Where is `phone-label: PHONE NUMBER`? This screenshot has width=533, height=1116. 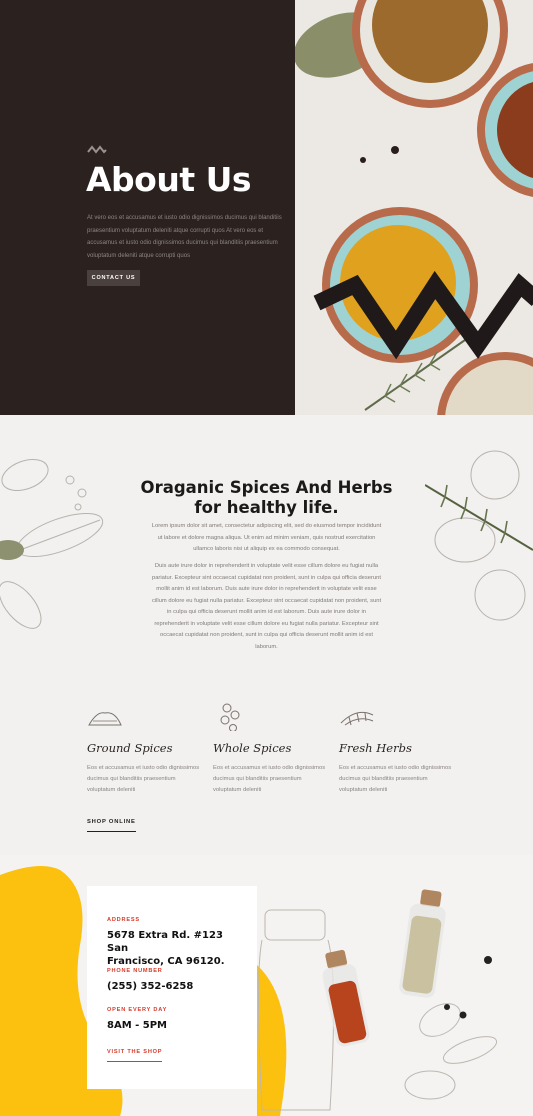
phone-label: PHONE NUMBER is located at coordinates (135, 971).